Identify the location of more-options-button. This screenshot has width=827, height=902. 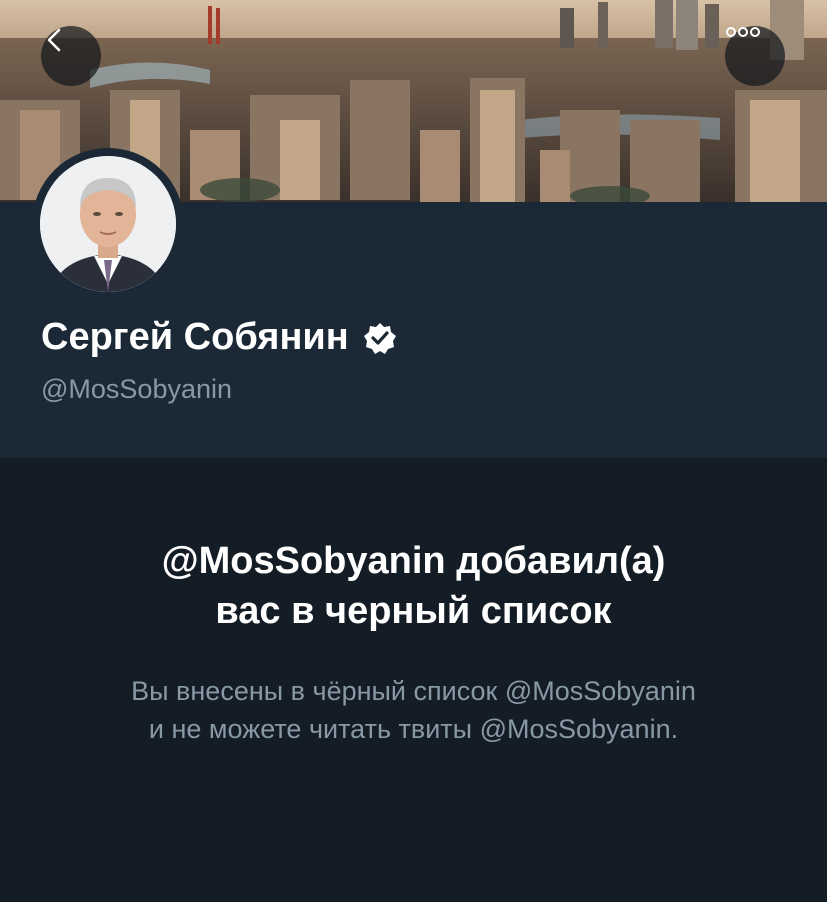
(755, 56).